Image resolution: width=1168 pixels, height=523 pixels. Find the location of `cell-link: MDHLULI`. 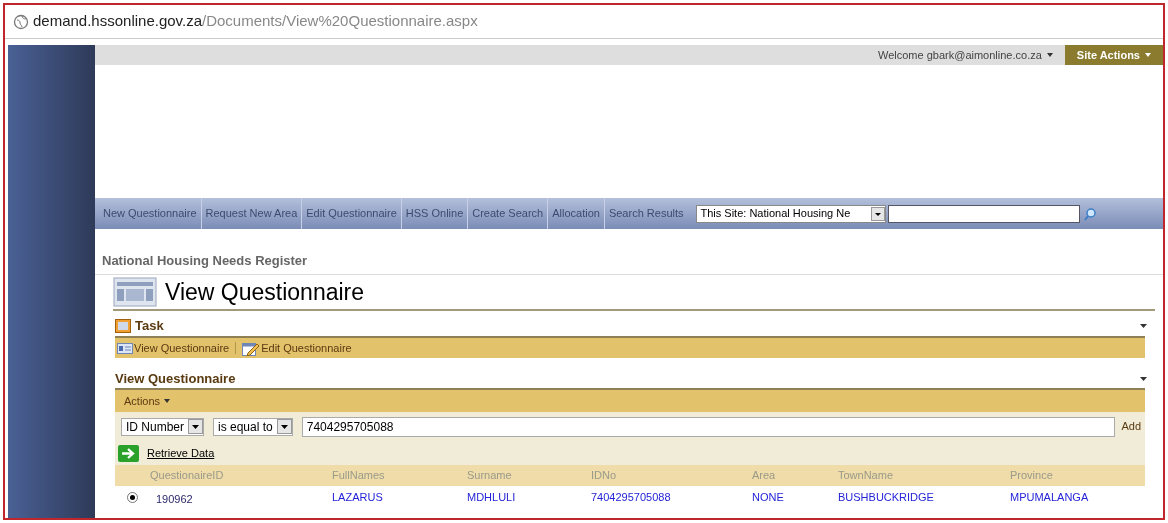

cell-link: MDHLULI is located at coordinates (529, 497).